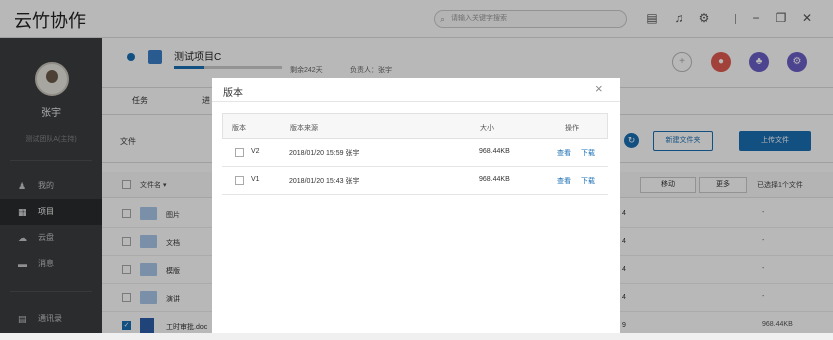  Describe the element at coordinates (415, 153) in the screenshot. I see `version-row: V2 2018/01/20 15:59 张宇 968.44KB 查看 下载` at that location.